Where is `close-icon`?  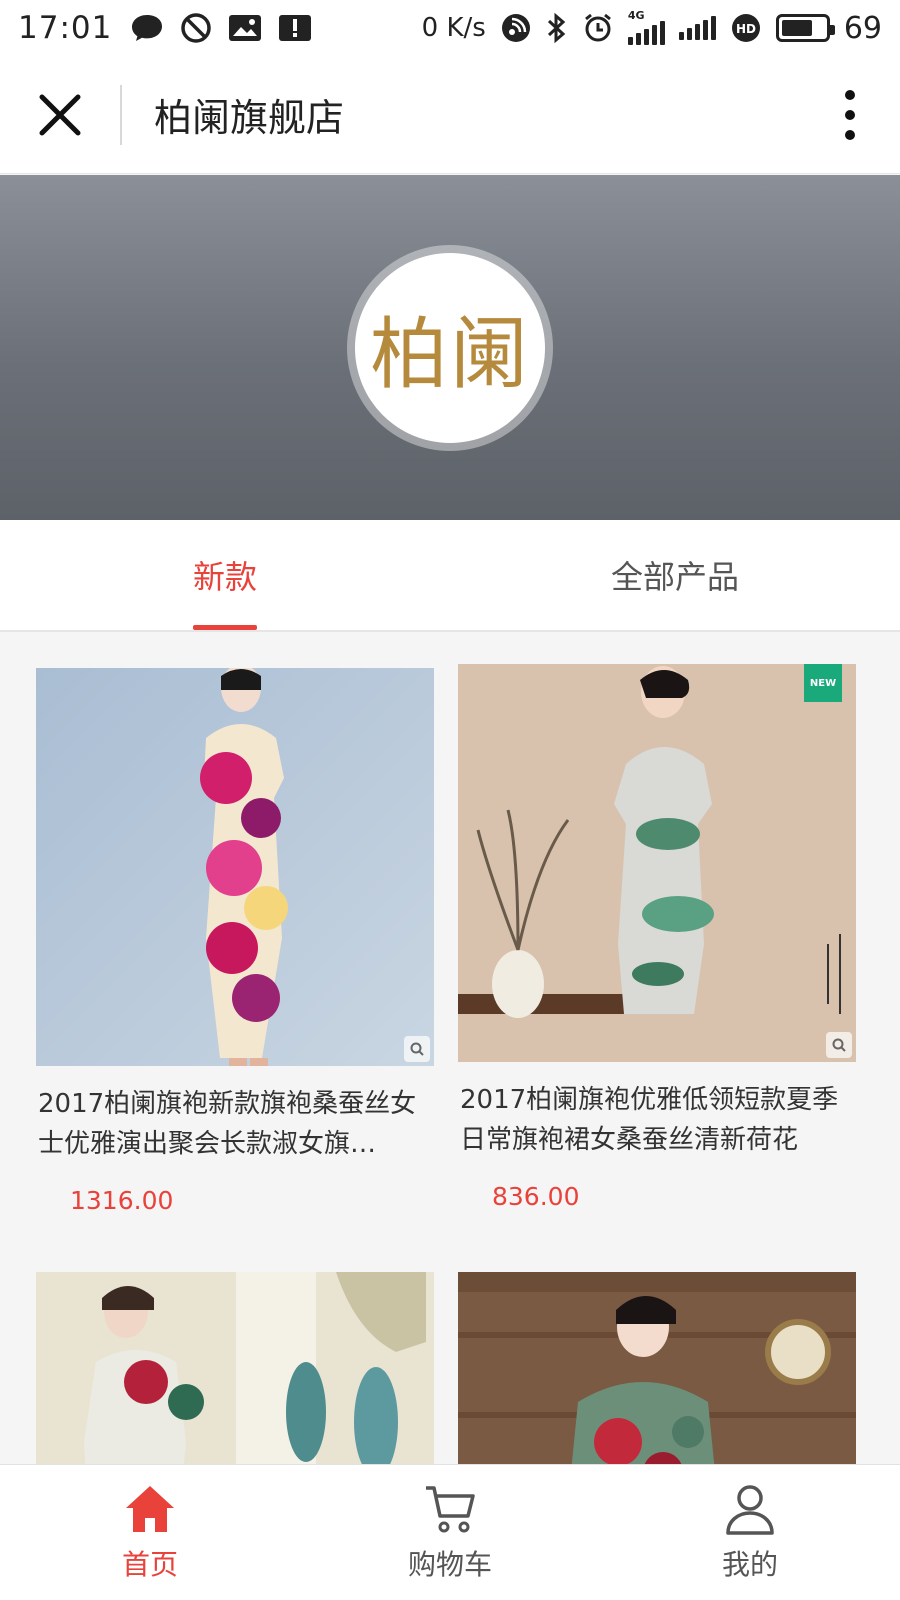 close-icon is located at coordinates (60, 114).